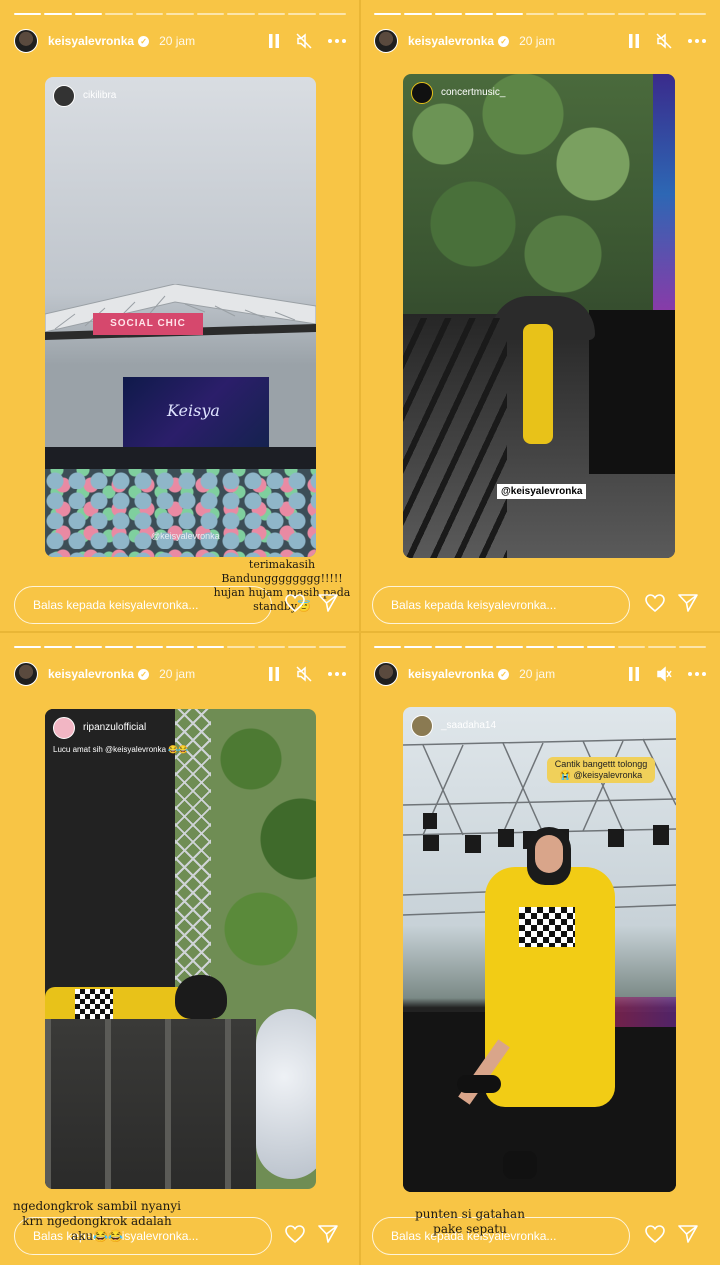 Image resolution: width=720 pixels, height=1265 pixels. What do you see at coordinates (148, 324) in the screenshot?
I see `stage-banner: SOCIAL CHIC` at bounding box center [148, 324].